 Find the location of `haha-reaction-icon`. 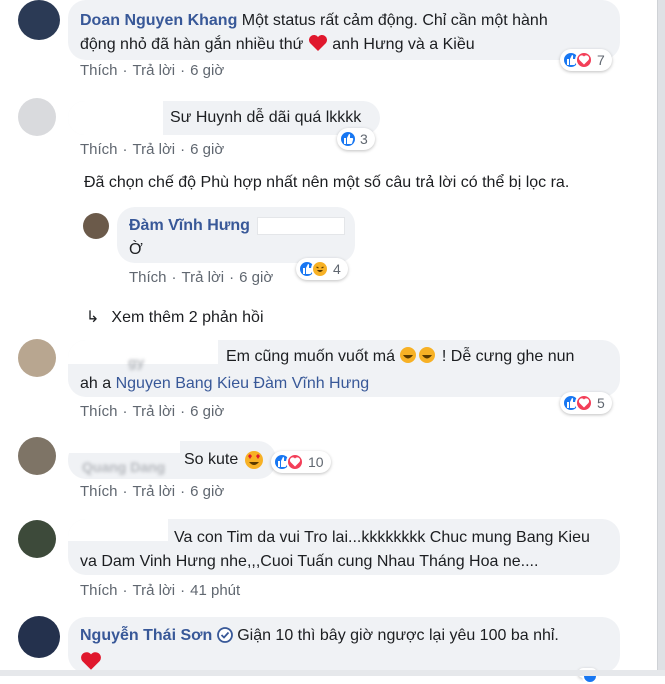

haha-reaction-icon is located at coordinates (320, 269).